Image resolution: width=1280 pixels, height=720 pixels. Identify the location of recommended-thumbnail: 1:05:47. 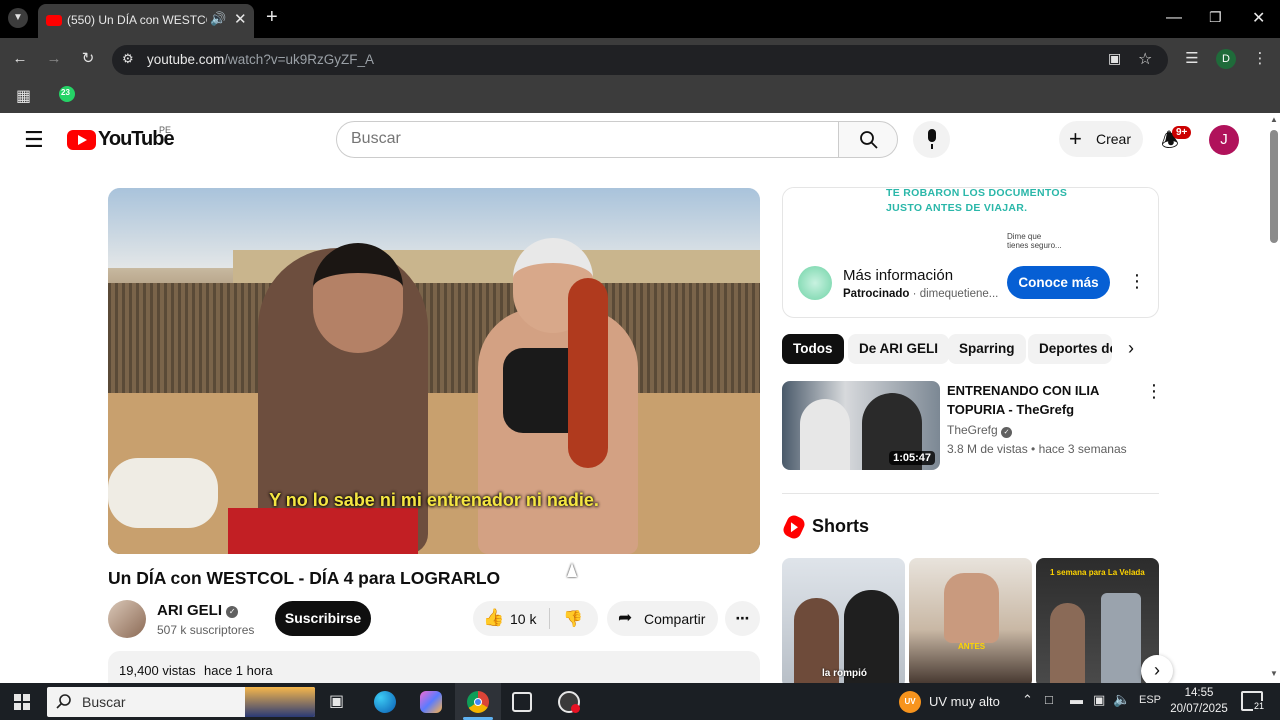
(861, 425).